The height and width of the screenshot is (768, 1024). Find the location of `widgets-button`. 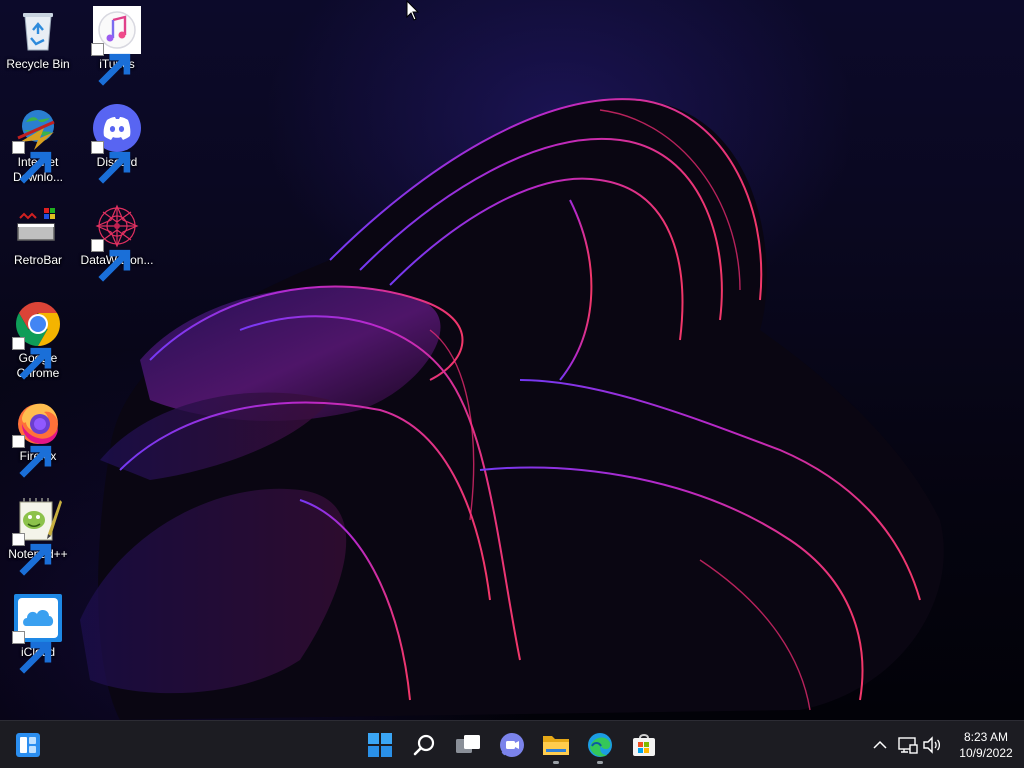

widgets-button is located at coordinates (28, 744).